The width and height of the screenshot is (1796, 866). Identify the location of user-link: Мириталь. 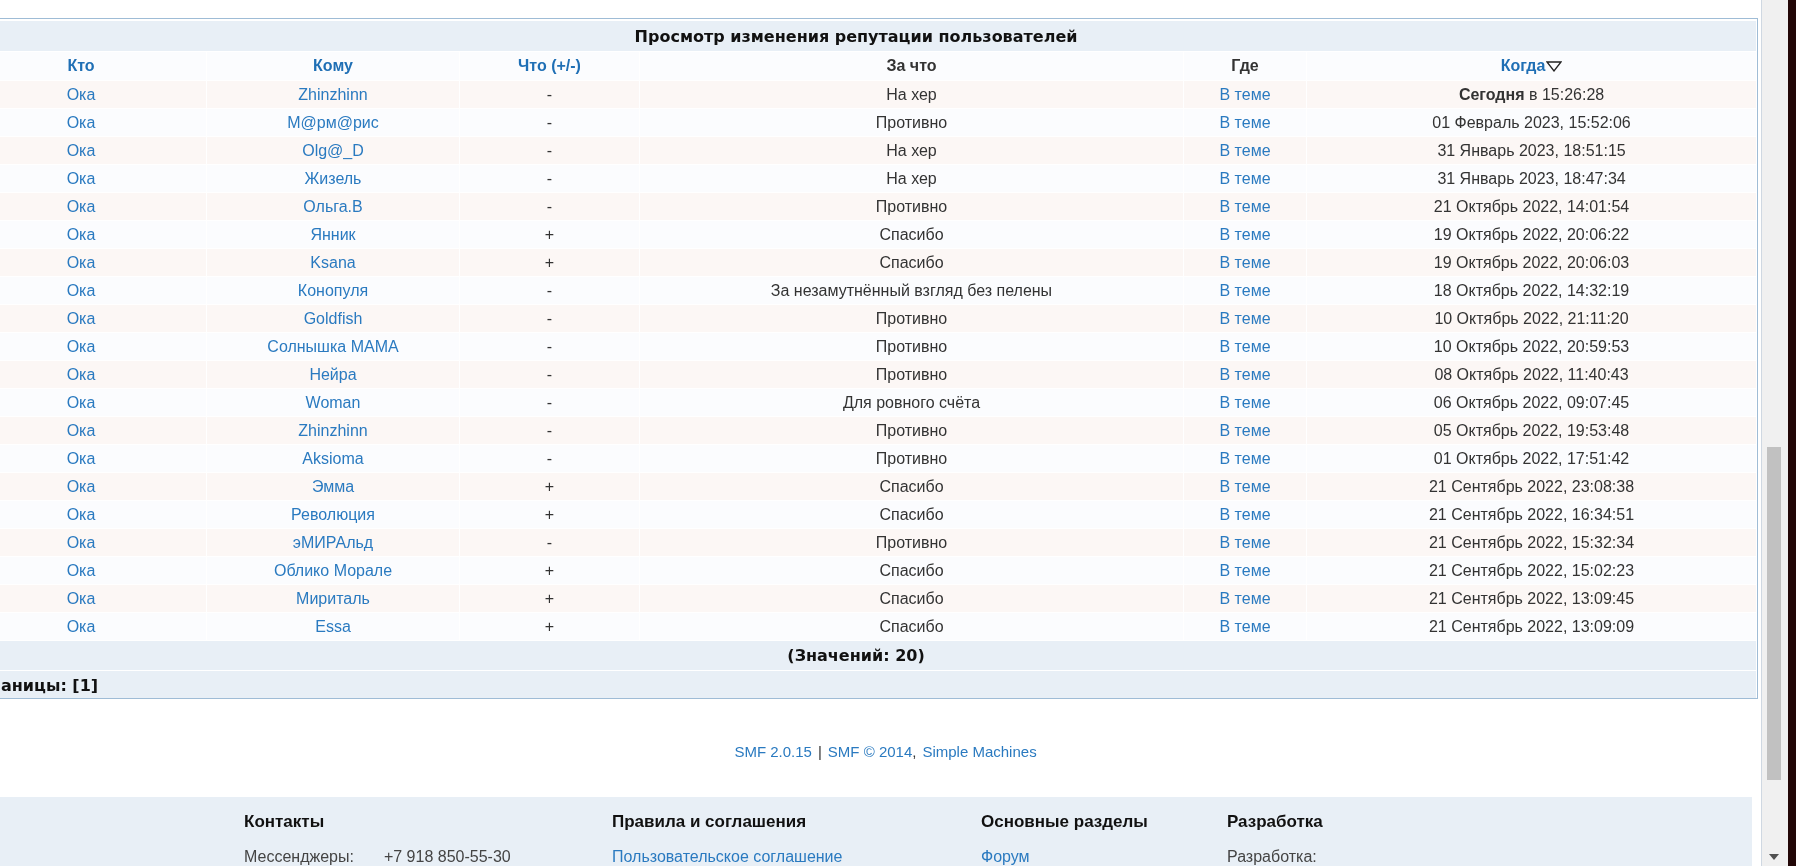
(333, 598).